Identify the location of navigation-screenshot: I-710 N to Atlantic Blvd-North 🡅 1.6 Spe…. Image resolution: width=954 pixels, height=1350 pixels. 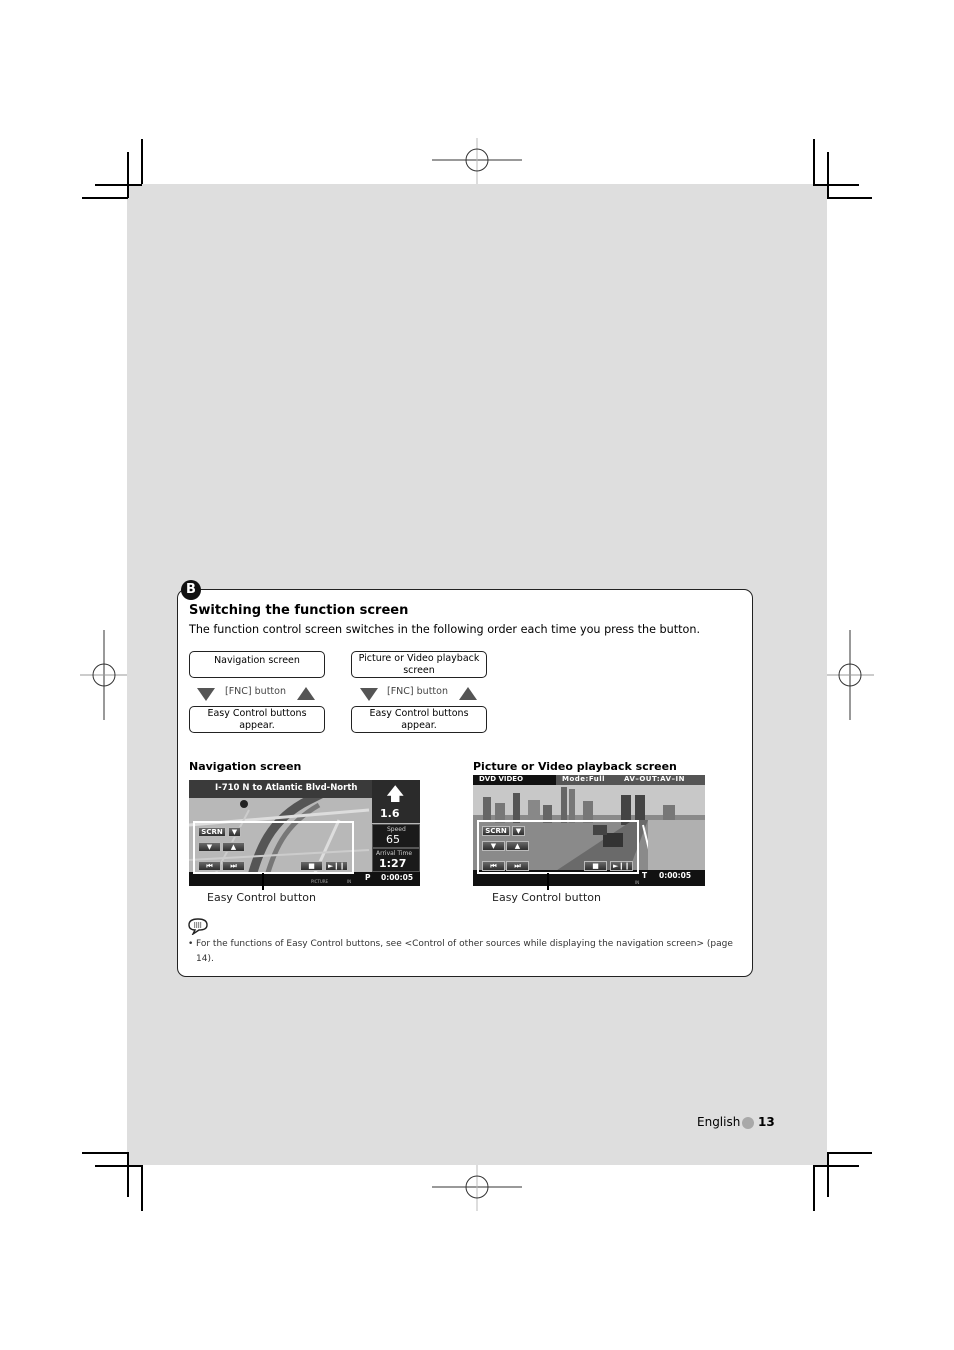
(304, 833).